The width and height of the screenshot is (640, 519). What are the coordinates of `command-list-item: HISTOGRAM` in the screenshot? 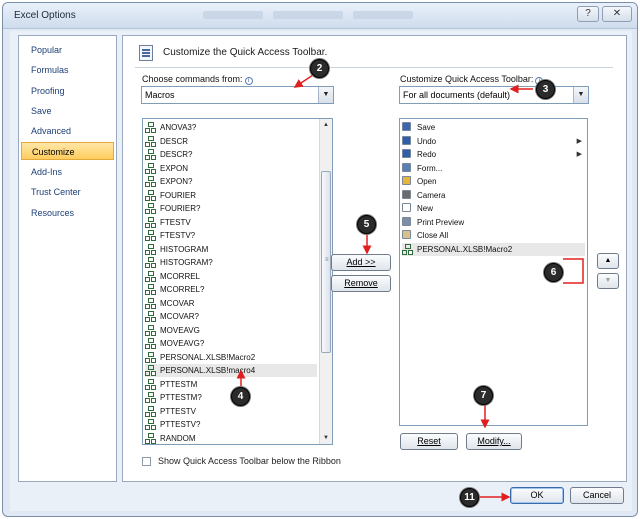 It's located at (231, 249).